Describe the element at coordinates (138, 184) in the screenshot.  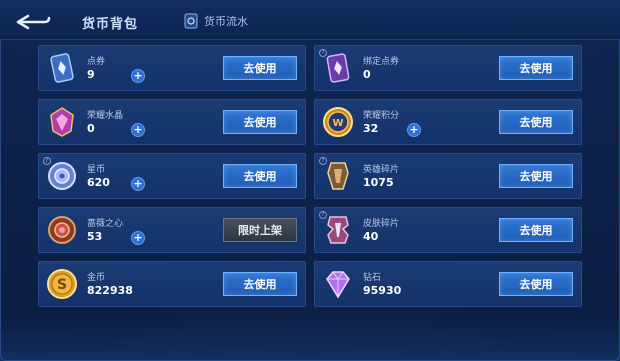
I see `add-star-coin-button: +` at that location.